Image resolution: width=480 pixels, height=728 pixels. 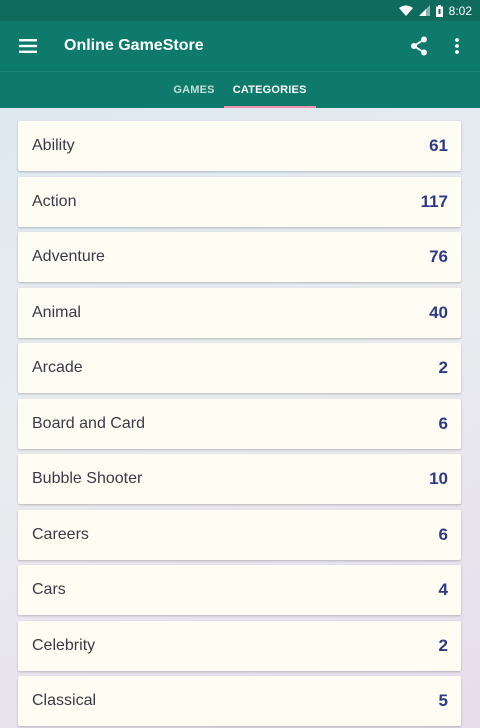 I want to click on tab-bar: GAMES CATEGORIES, so click(x=240, y=89).